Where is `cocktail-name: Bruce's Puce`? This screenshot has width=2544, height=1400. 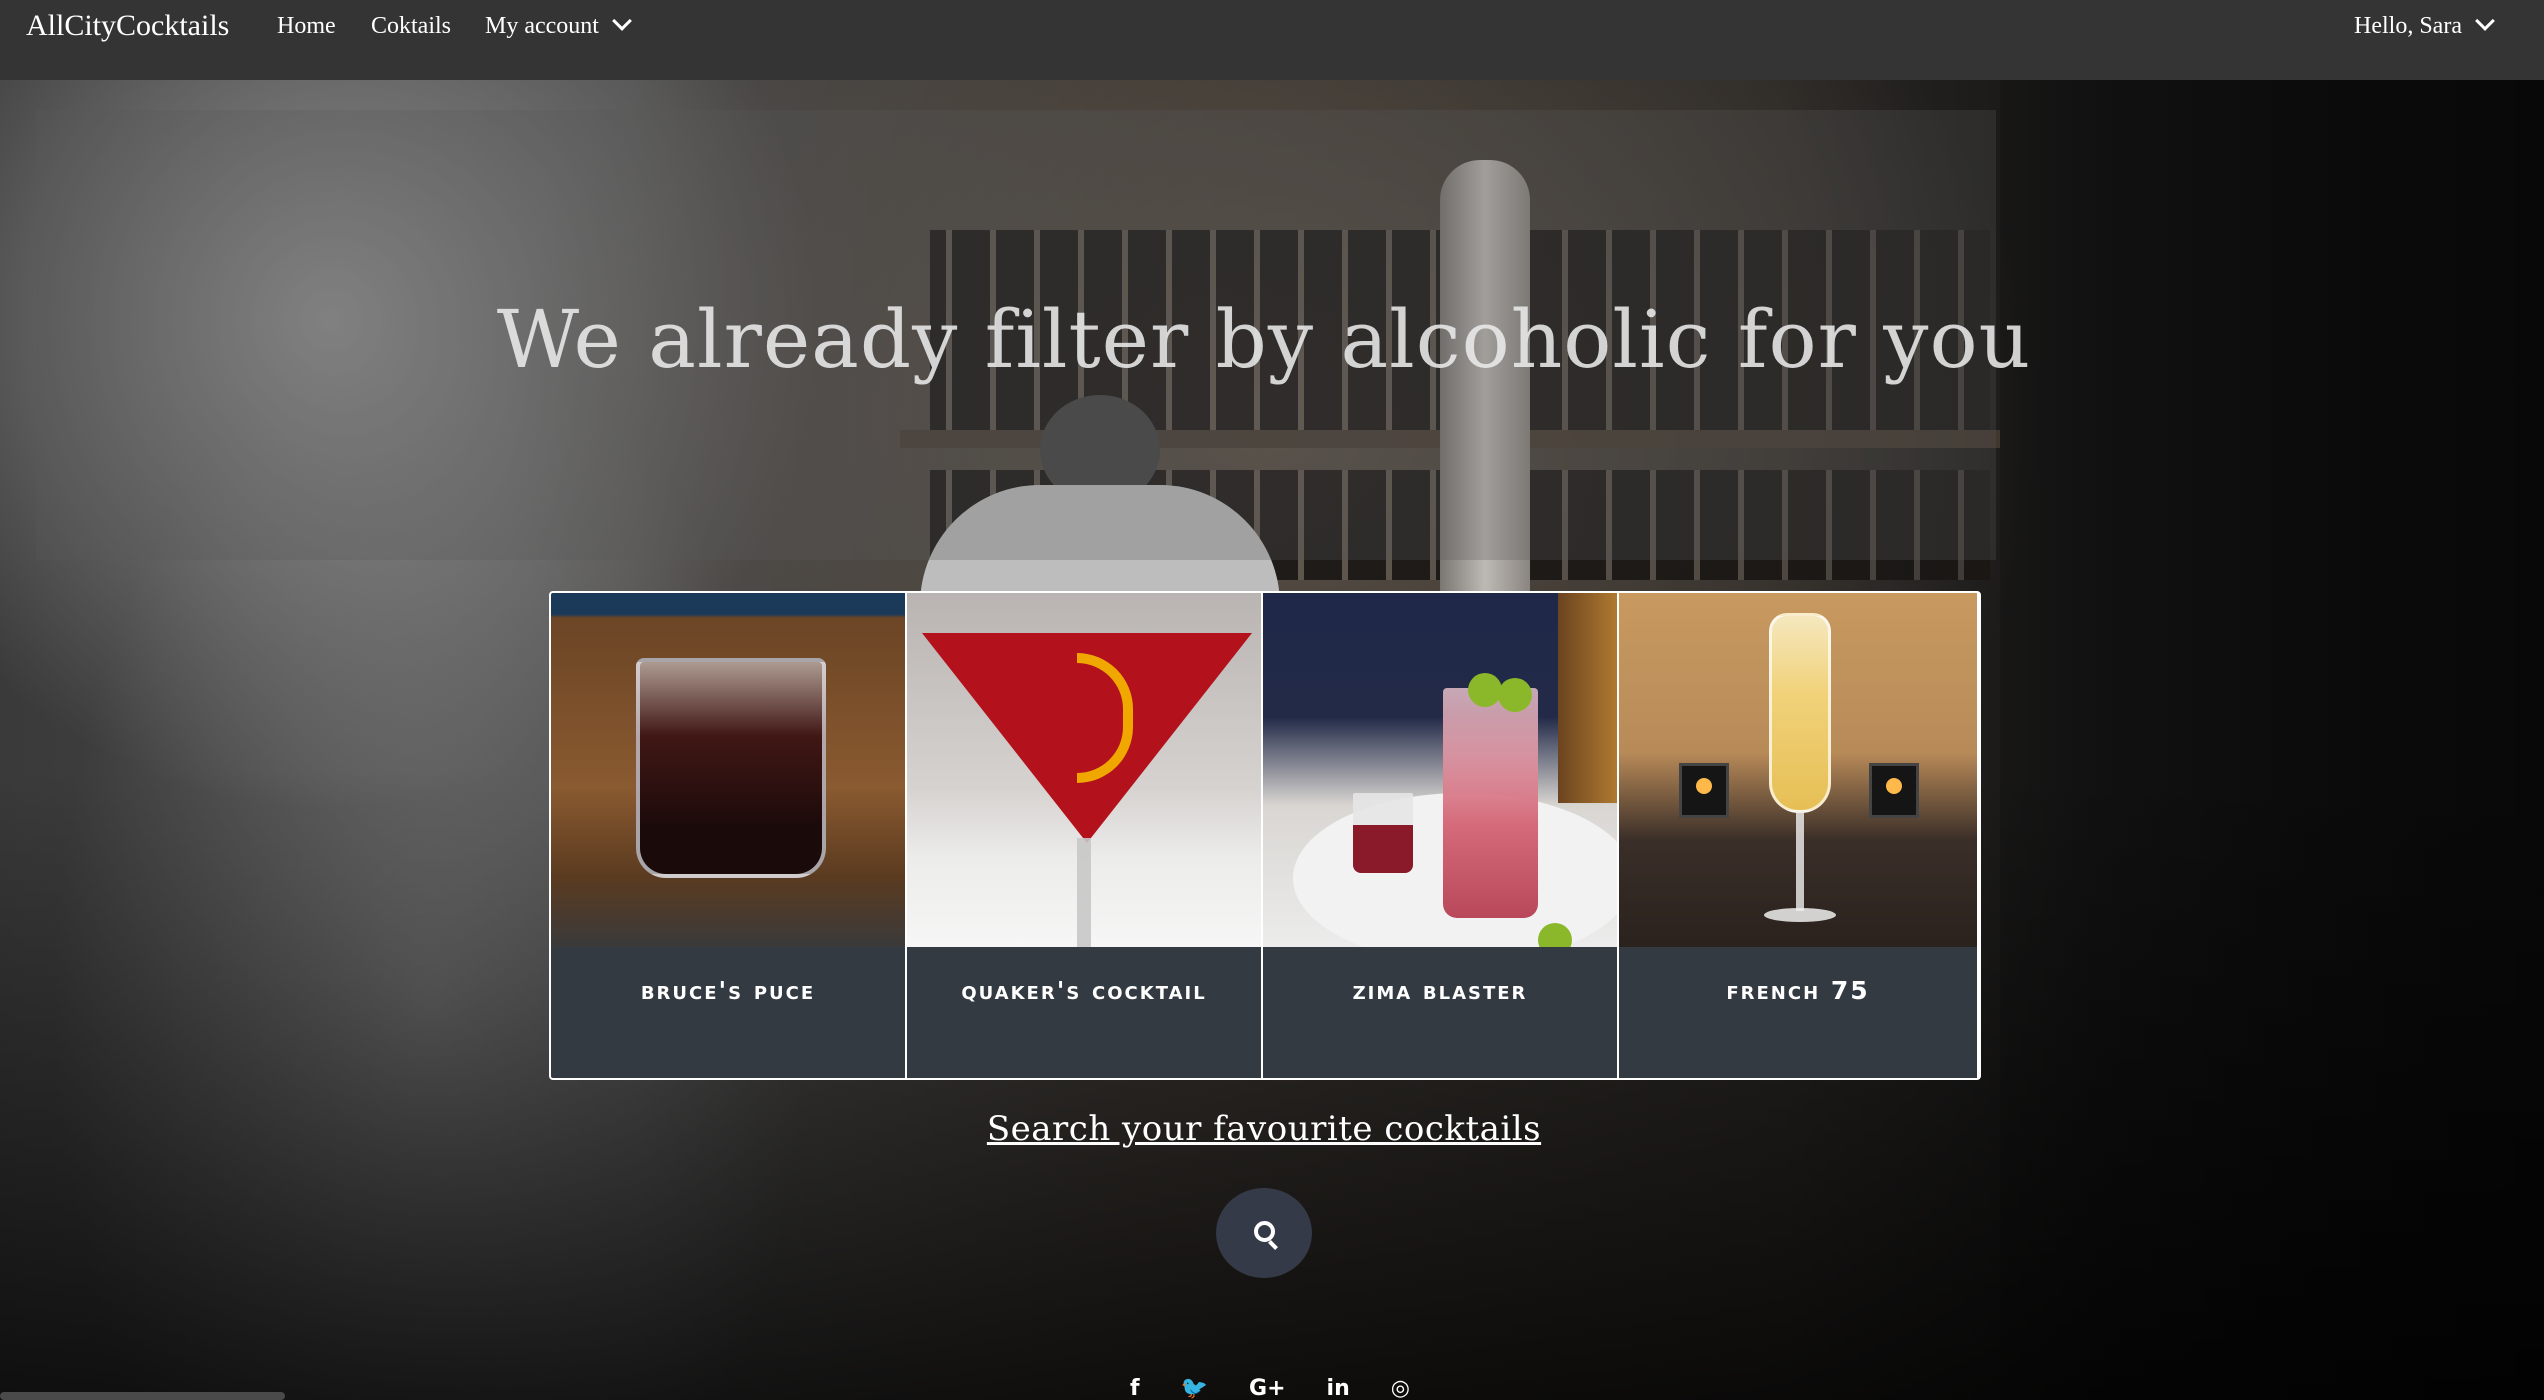
cocktail-name: Bruce's Puce is located at coordinates (728, 1012).